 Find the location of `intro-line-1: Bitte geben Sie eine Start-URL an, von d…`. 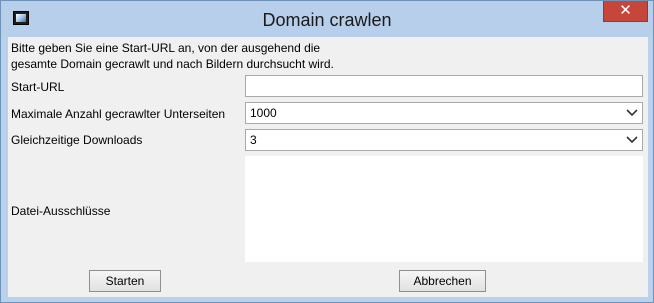

intro-line-1: Bitte geben Sie eine Start-URL an, von d… is located at coordinates (166, 48).